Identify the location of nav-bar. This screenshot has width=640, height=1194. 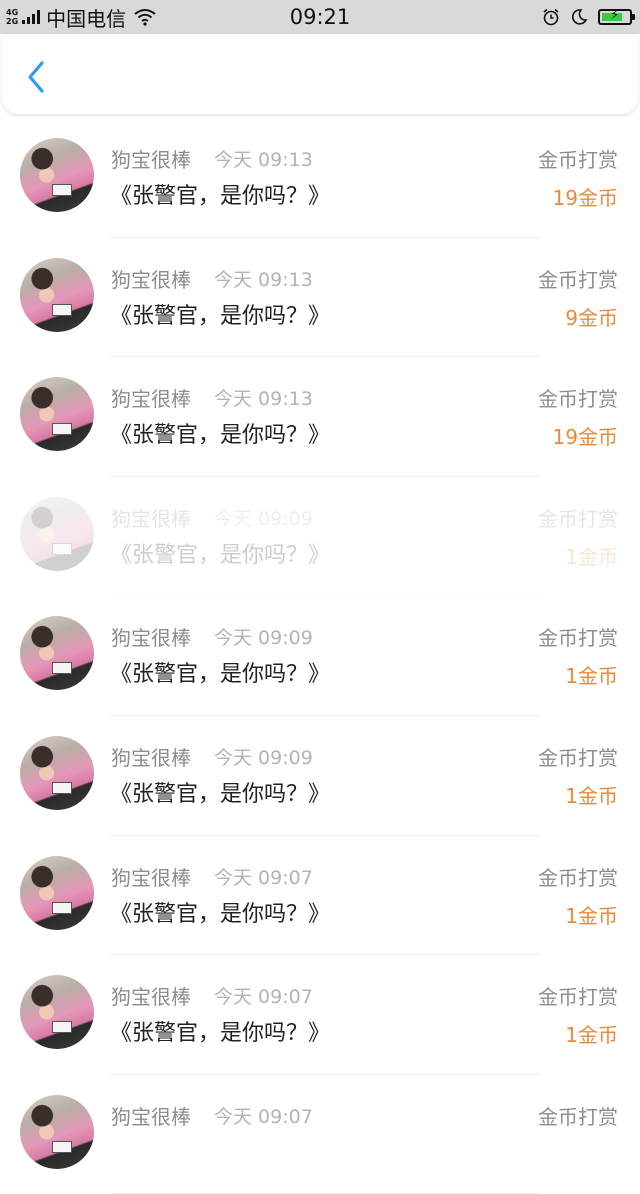
(320, 74).